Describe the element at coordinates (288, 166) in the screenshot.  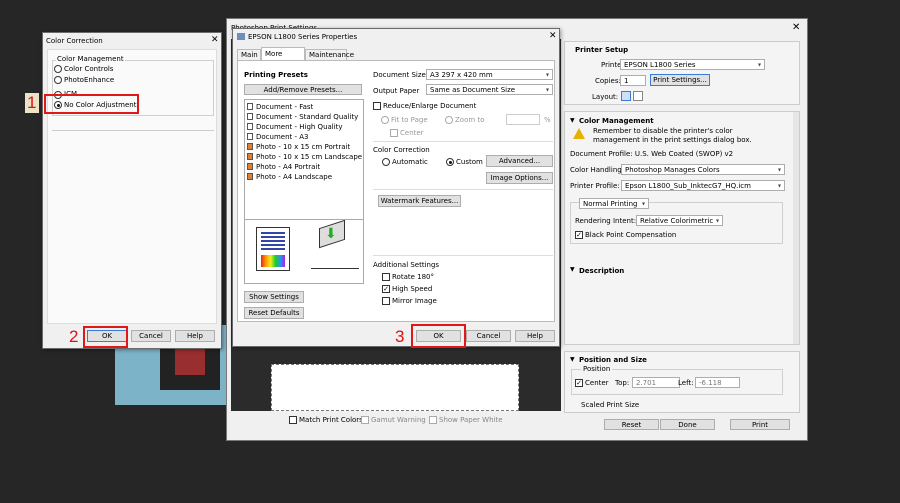
I see `preset-label: Photo - A4 Portrait` at that location.